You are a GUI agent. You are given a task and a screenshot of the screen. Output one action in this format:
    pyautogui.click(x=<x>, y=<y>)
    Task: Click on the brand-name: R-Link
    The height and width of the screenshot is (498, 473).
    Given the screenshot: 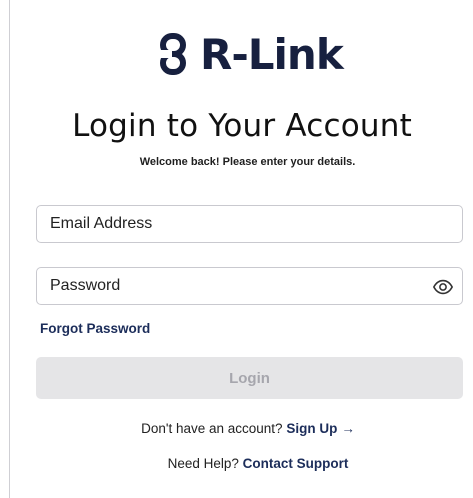 What is the action you would take?
    pyautogui.click(x=272, y=54)
    